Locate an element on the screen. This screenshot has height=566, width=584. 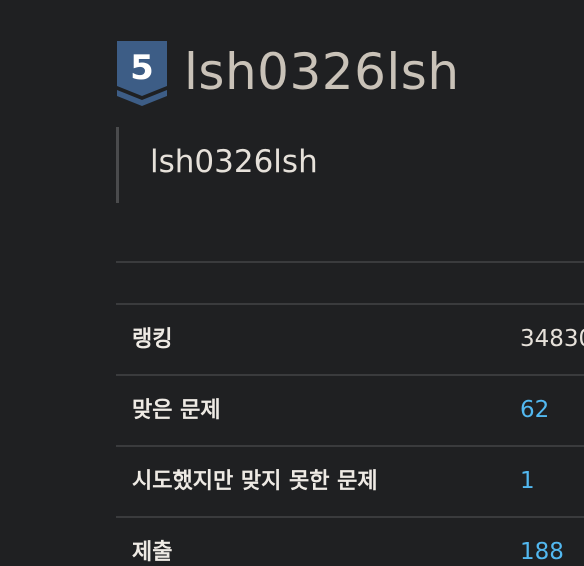
stat-row-ranking: 랭킹 34830 is located at coordinates (350, 340).